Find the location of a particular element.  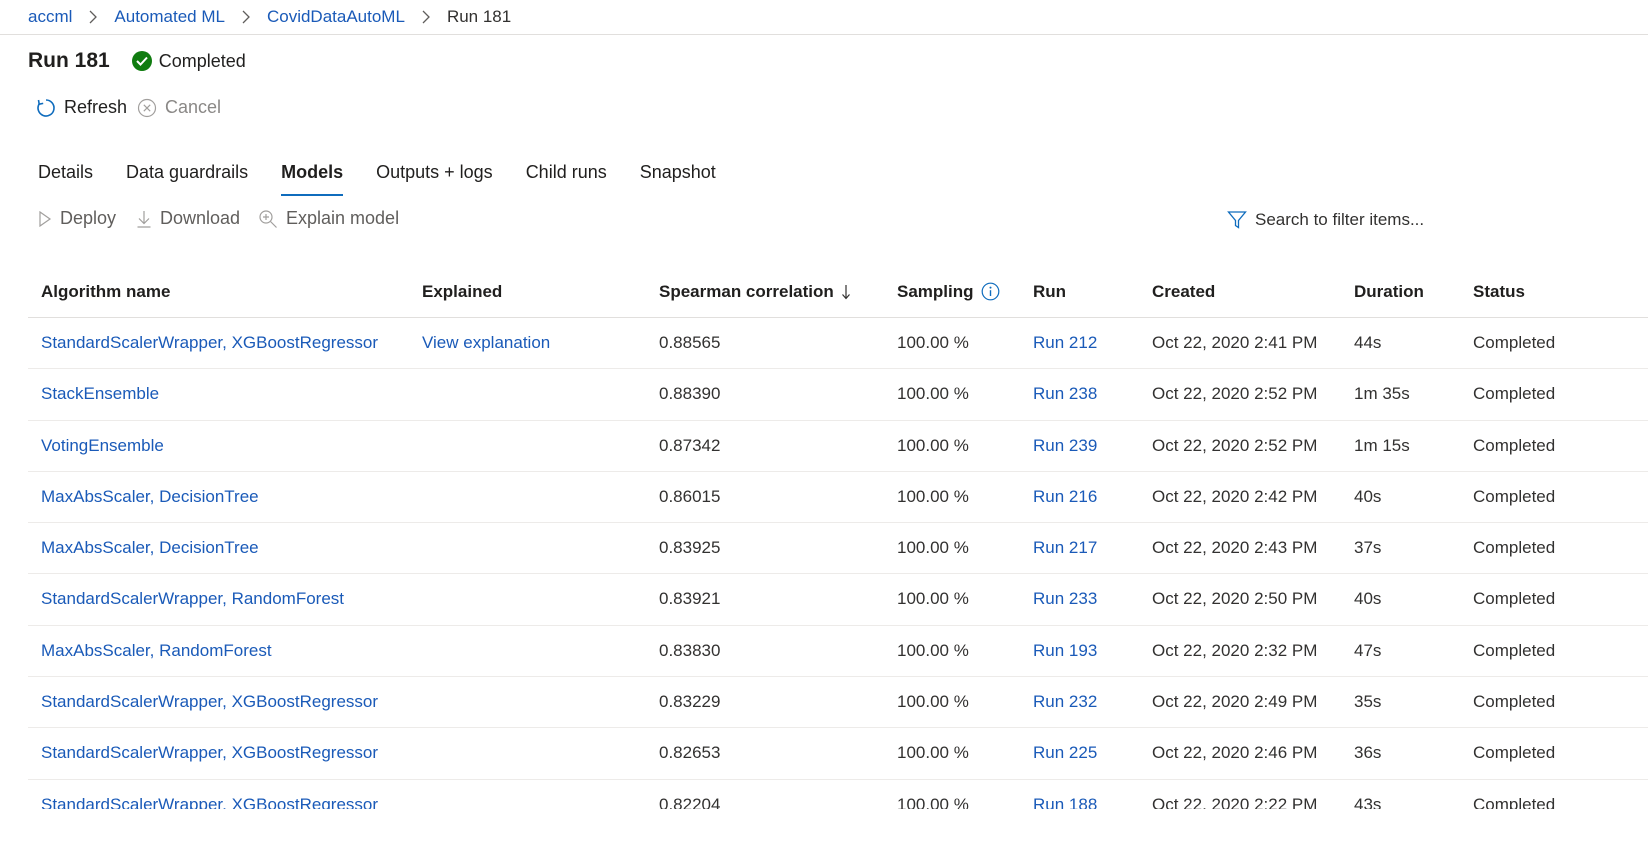

column-header-algorithm: Algorithm name is located at coordinates (105, 292).